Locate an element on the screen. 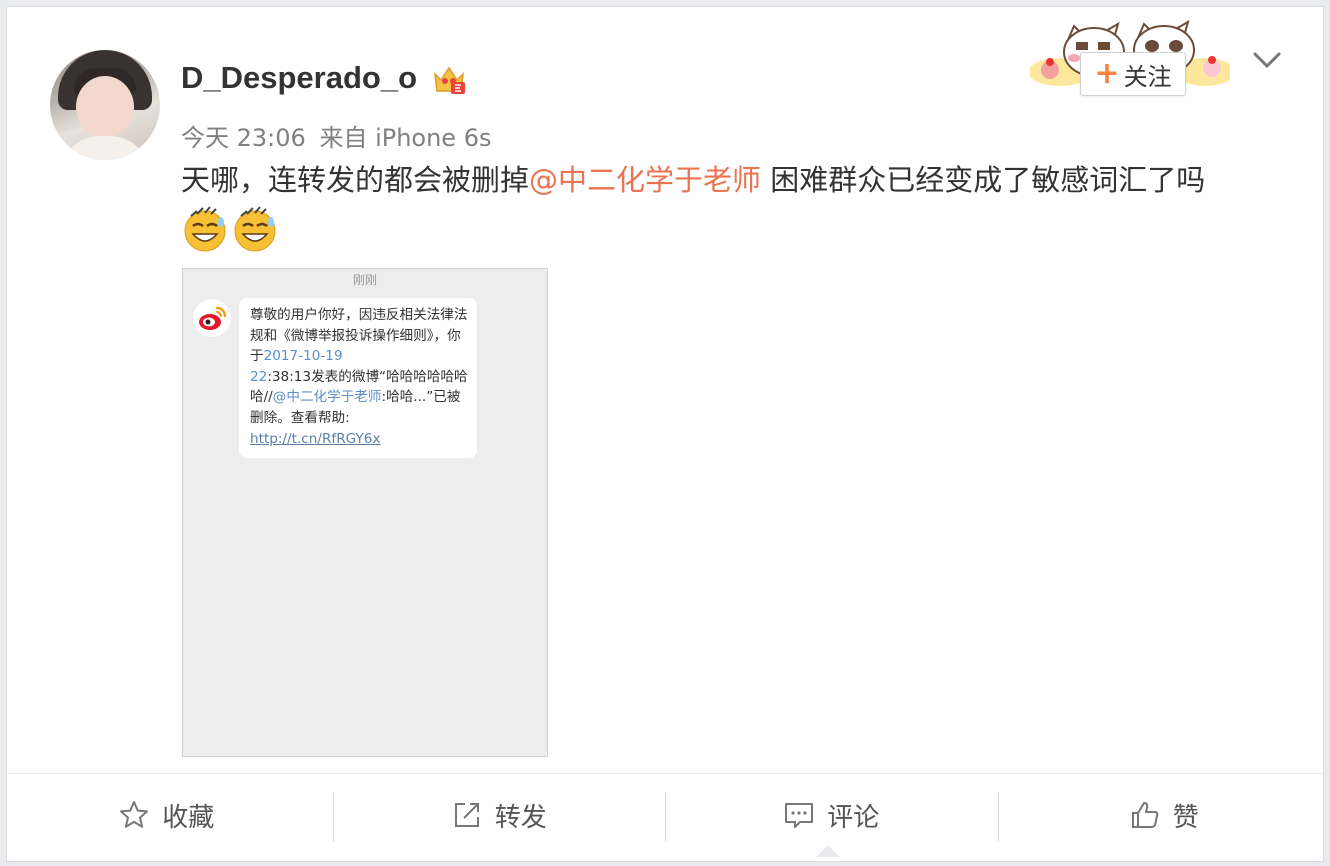 Image resolution: width=1330 pixels, height=866 pixels. comment-caret is located at coordinates (828, 851).